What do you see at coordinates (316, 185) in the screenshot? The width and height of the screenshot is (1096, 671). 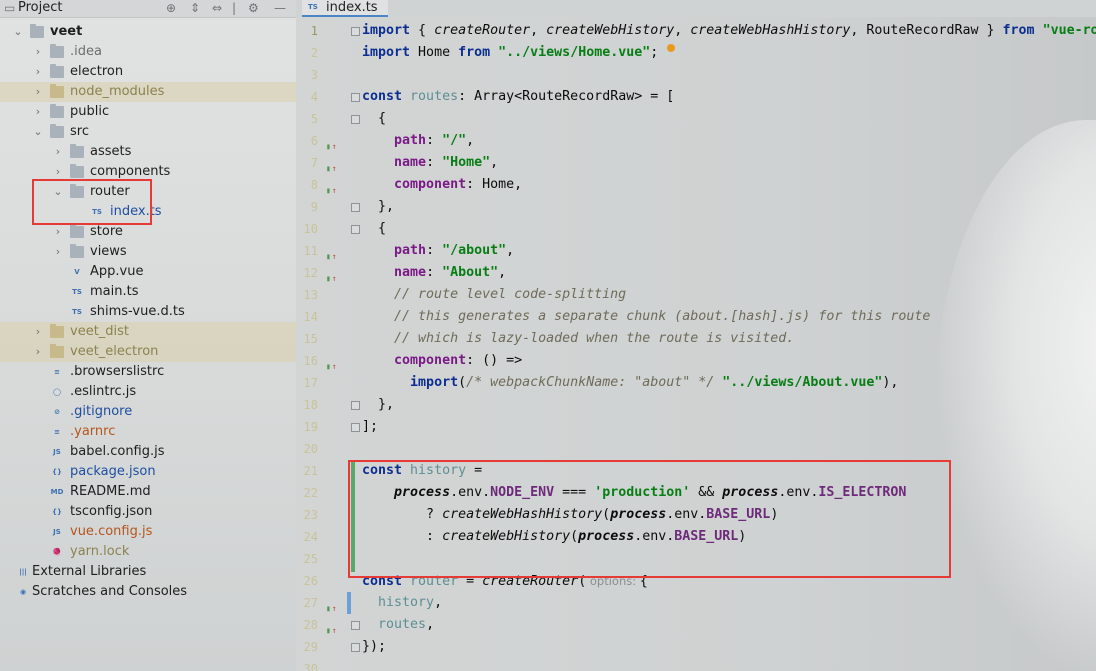 I see `line-number: 8 ▮↑` at bounding box center [316, 185].